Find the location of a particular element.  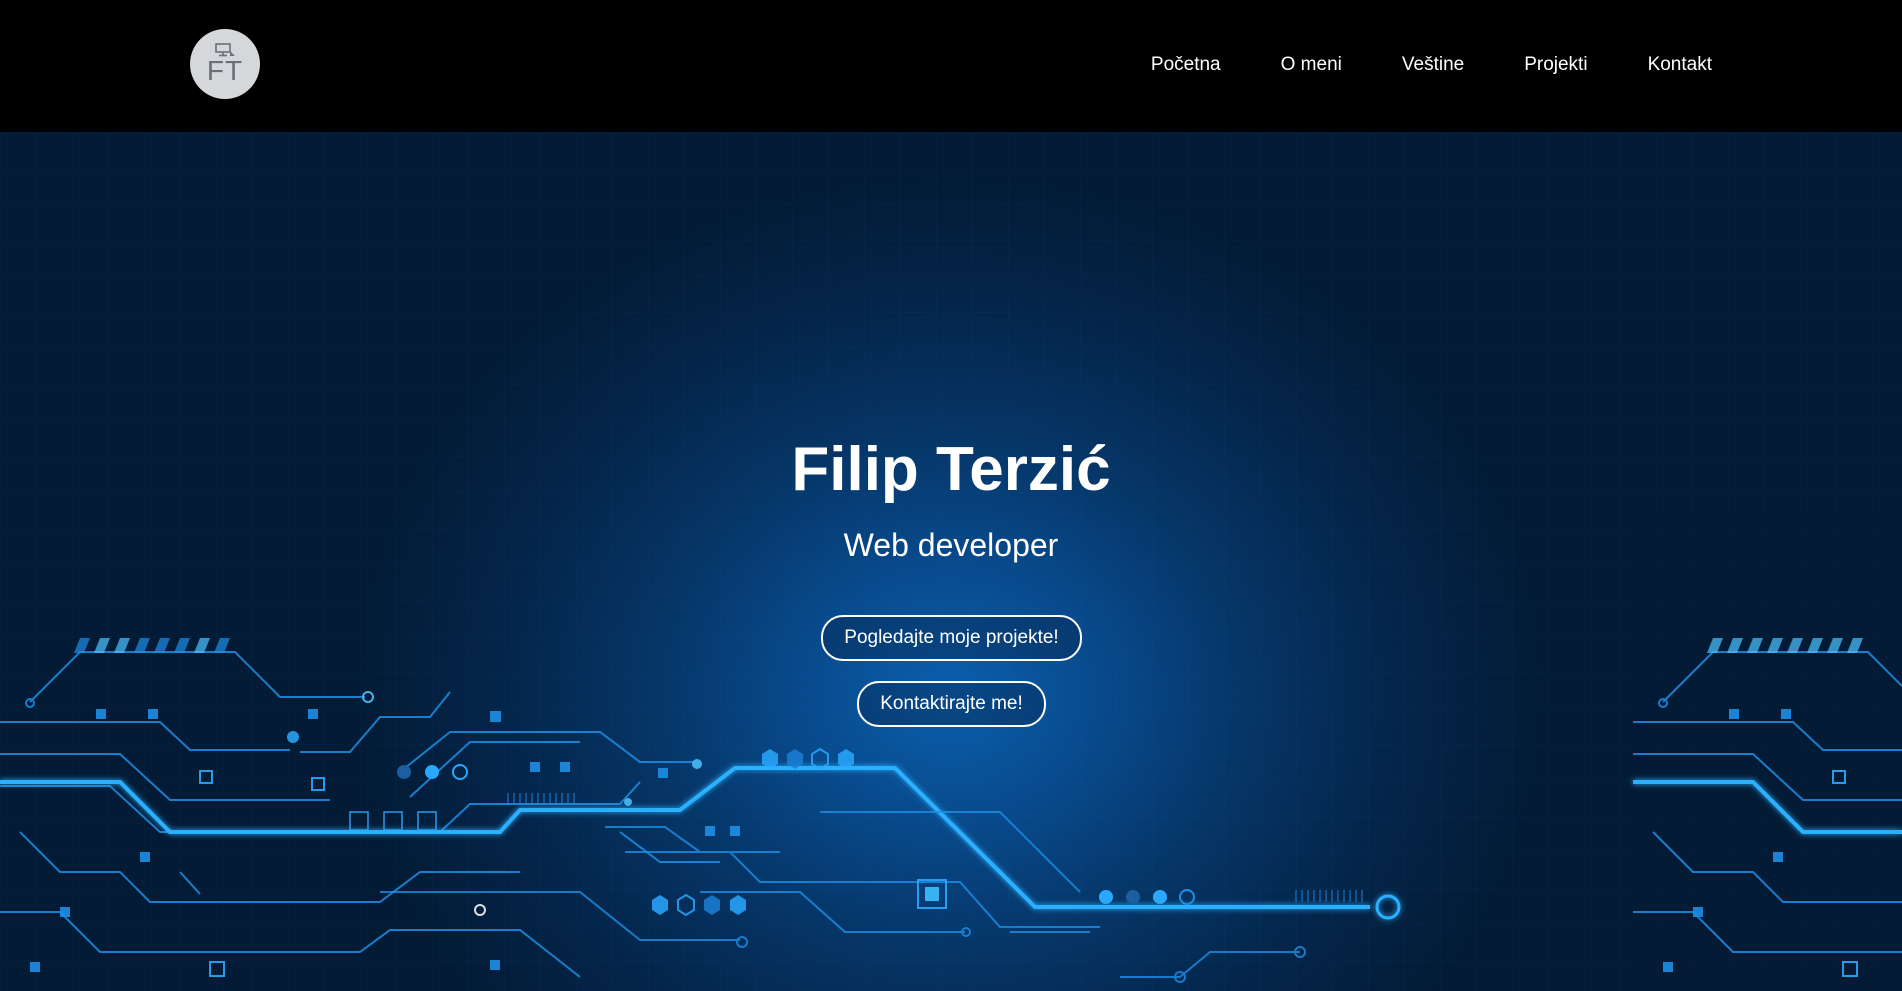

hero-subtitle: Web developer is located at coordinates (951, 545).